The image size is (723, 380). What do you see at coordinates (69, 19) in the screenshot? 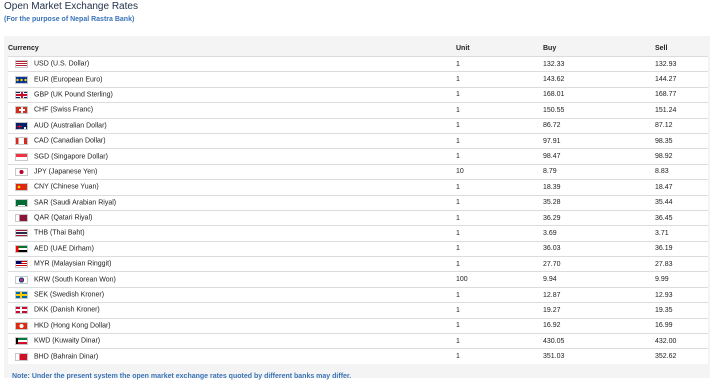
I see `page-subtitle: (For the purpose of Nepal Rastra Bank)` at bounding box center [69, 19].